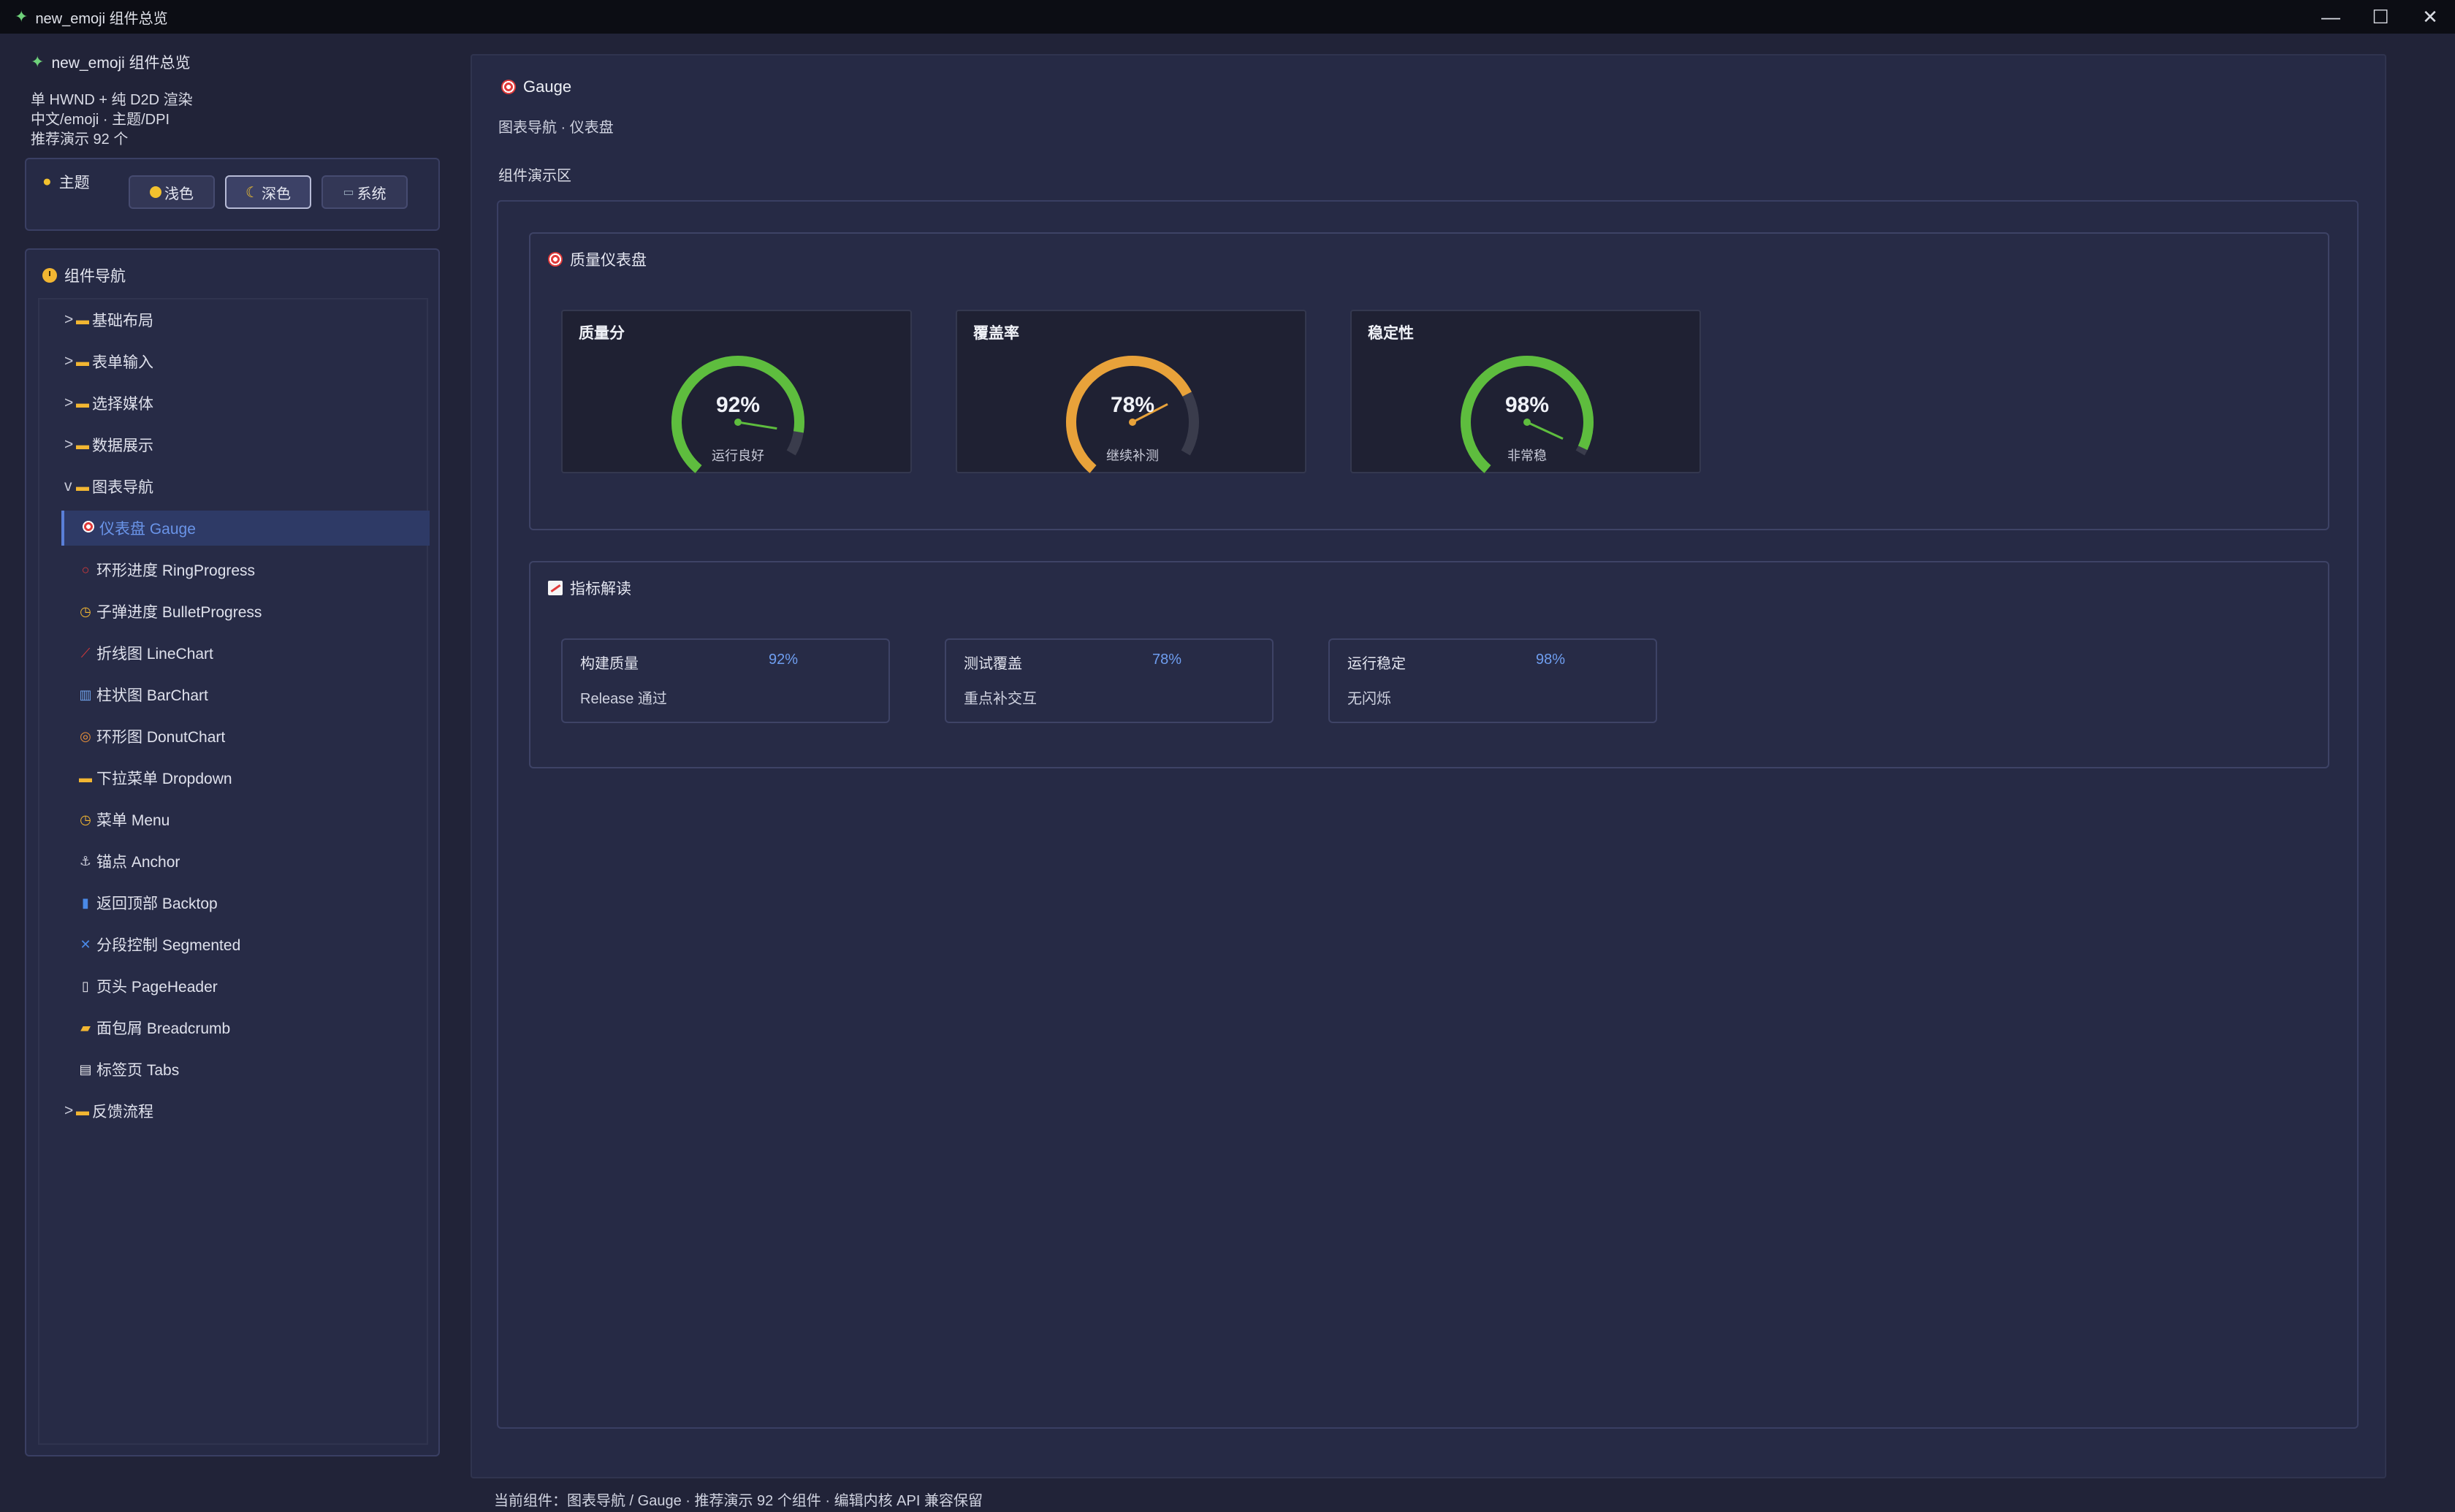 The height and width of the screenshot is (1512, 2455). What do you see at coordinates (597, 259) in the screenshot?
I see `gauge-card-title: 质量仪表盘` at bounding box center [597, 259].